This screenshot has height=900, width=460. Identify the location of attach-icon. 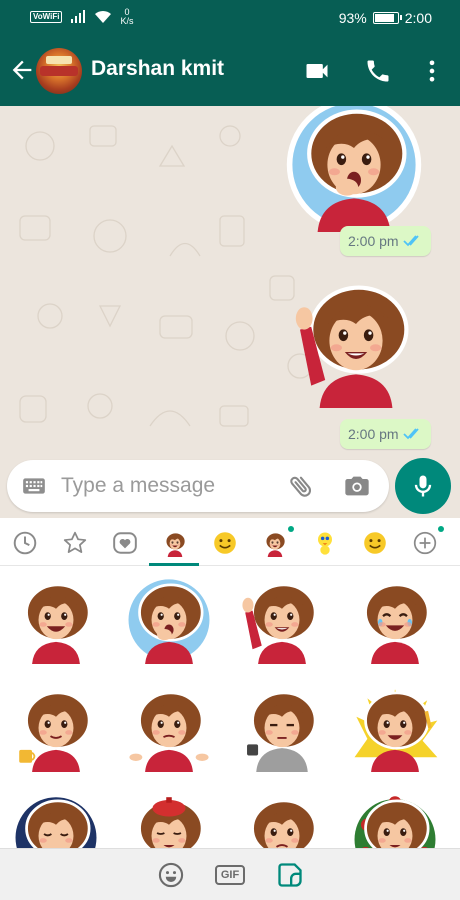
(301, 486).